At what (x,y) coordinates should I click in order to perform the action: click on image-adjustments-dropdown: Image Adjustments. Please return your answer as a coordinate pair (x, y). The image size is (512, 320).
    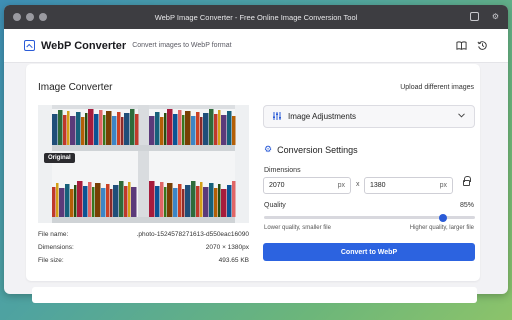
    Looking at the image, I should click on (369, 116).